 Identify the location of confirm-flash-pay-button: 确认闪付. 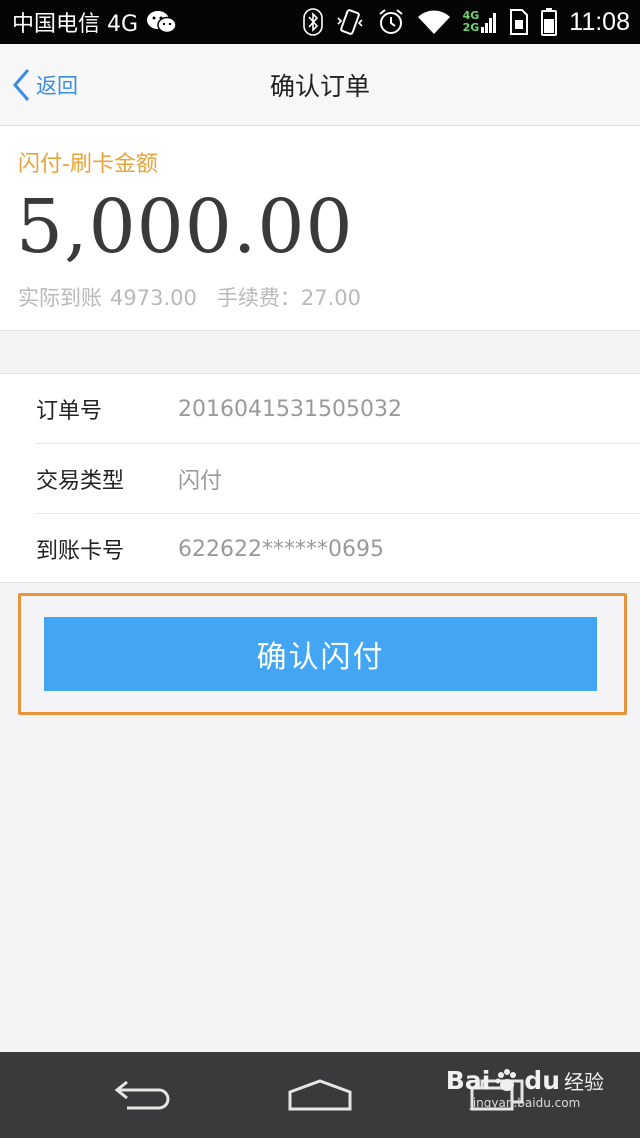
(320, 654).